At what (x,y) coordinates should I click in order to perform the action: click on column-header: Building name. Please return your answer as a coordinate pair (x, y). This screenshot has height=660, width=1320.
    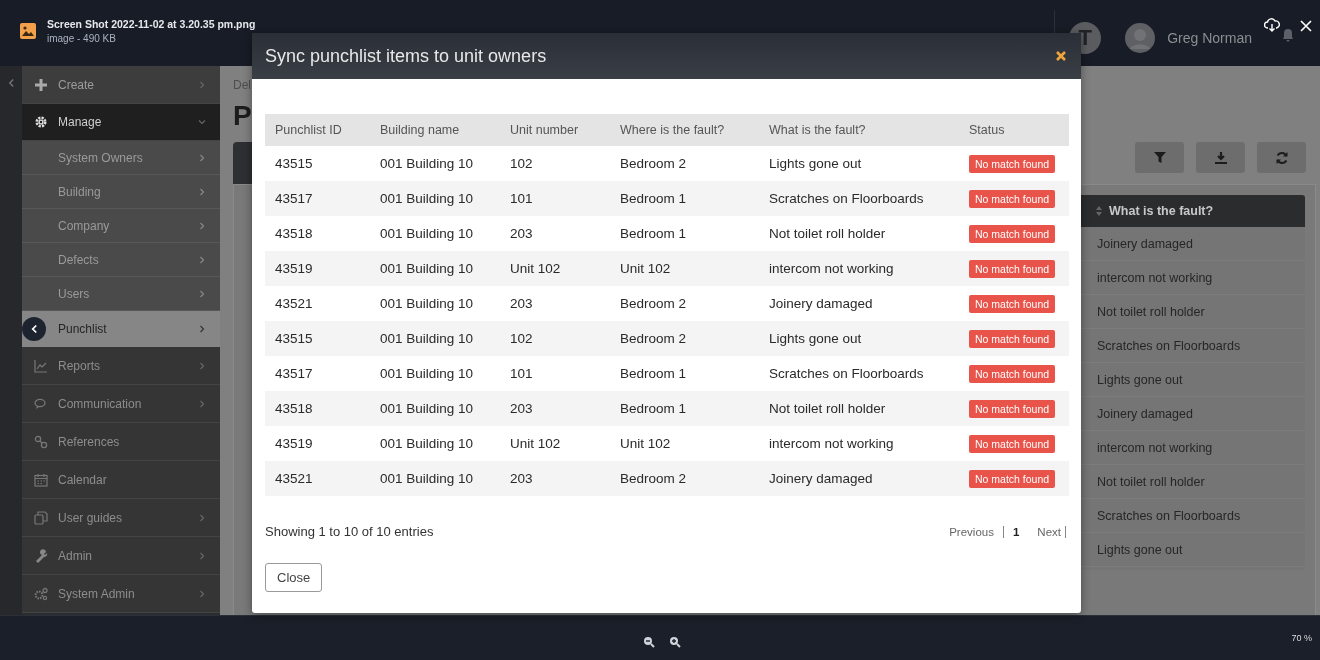
    Looking at the image, I should click on (435, 130).